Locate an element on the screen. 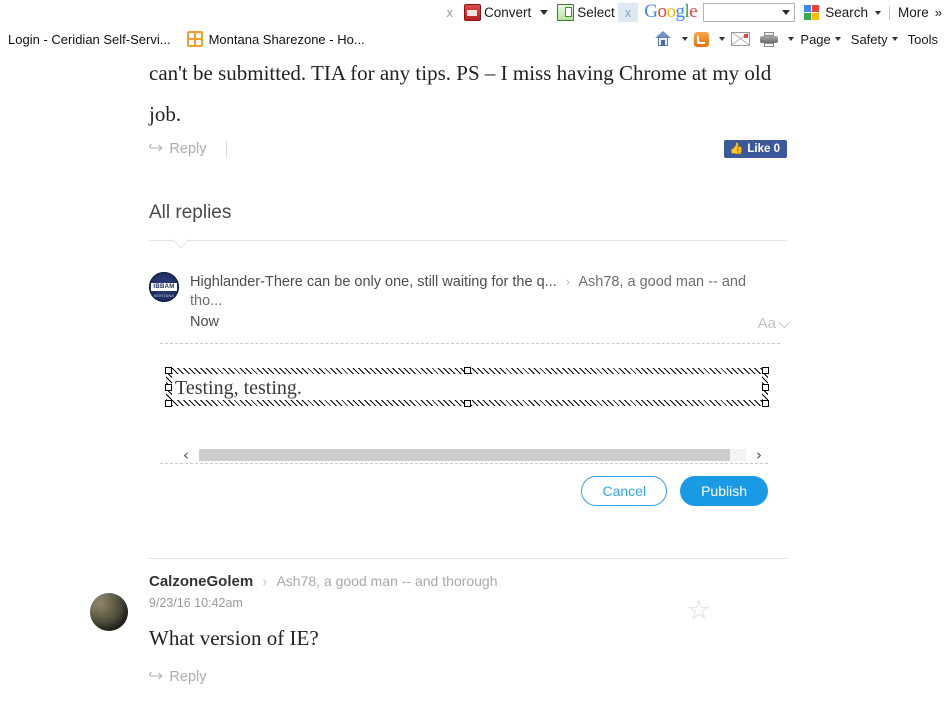 This screenshot has width=945, height=705. like-count-label: Like 0 is located at coordinates (763, 149).